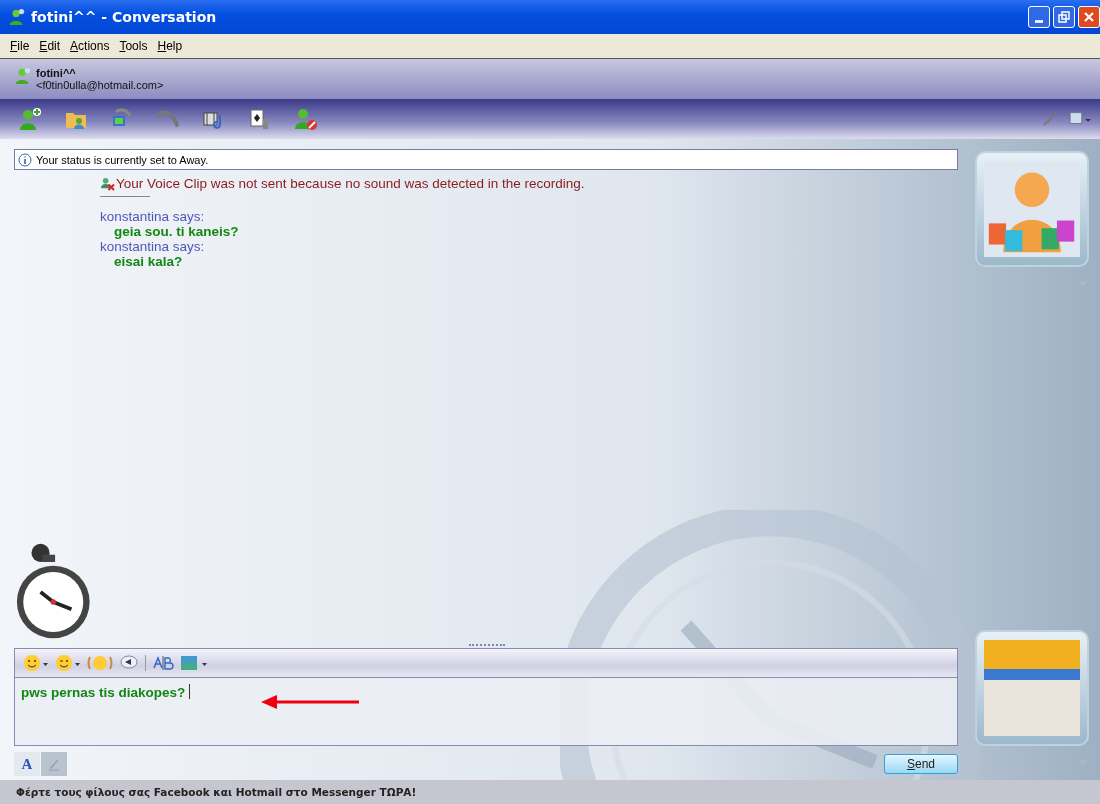 Image resolution: width=1100 pixels, height=804 pixels. Describe the element at coordinates (54, 764) in the screenshot. I see `pen-icon` at that location.